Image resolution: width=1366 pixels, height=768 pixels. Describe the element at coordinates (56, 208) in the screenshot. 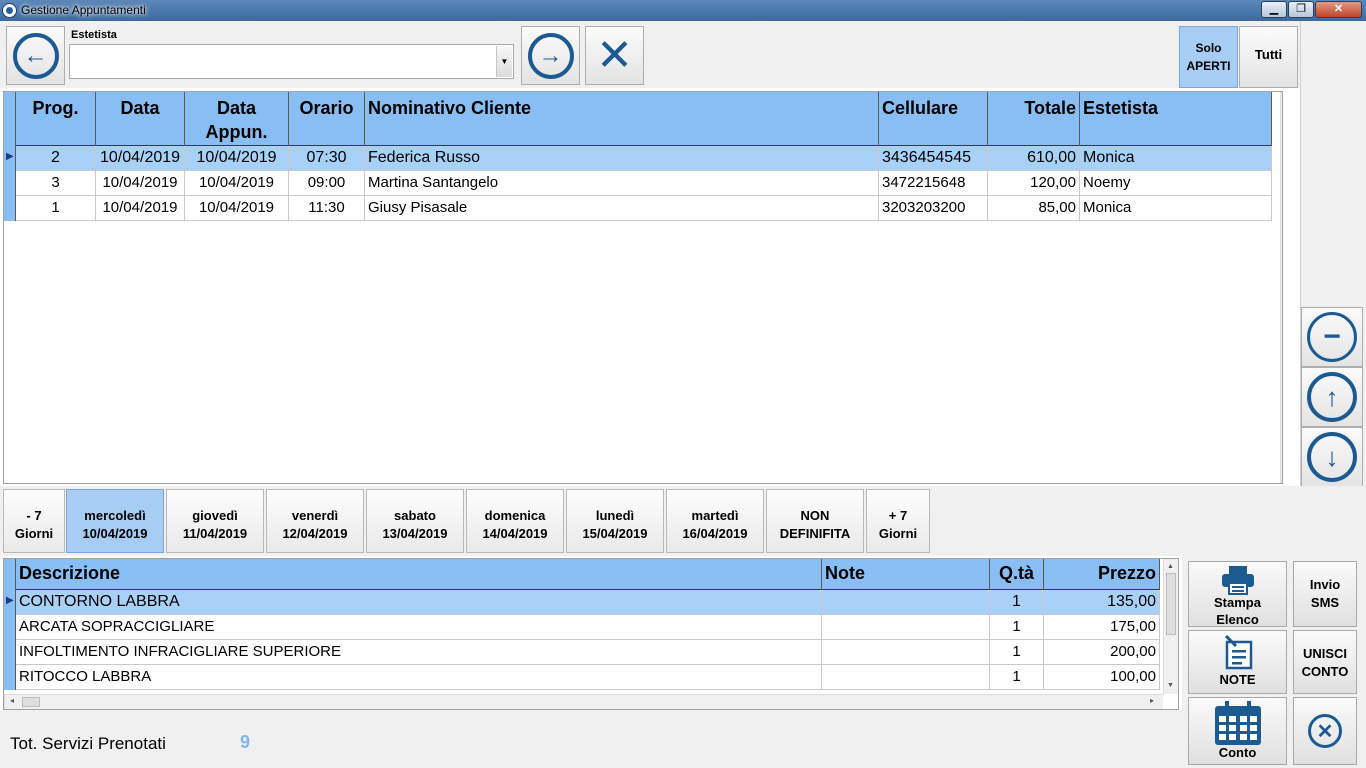

I see `cell-prog: 1` at that location.